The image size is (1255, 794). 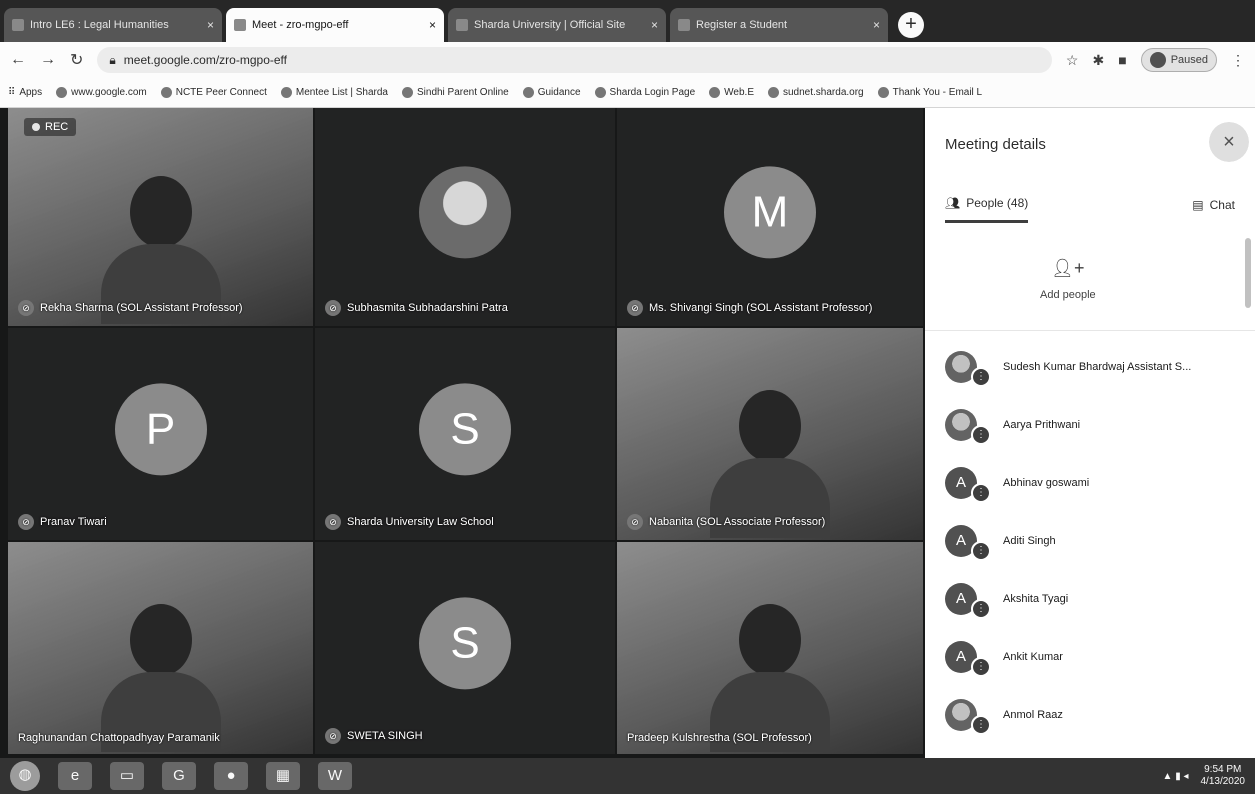 What do you see at coordinates (1095, 715) in the screenshot?
I see `list-item: ⋮ Anmol Raaz` at bounding box center [1095, 715].